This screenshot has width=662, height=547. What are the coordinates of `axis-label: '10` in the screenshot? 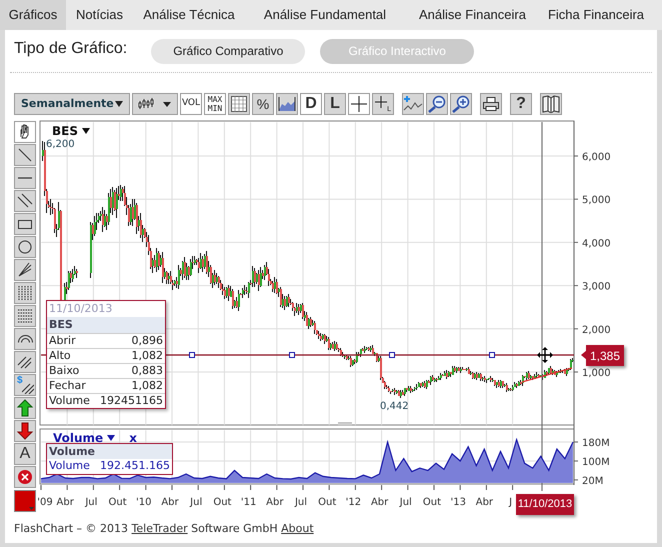 It's located at (144, 502).